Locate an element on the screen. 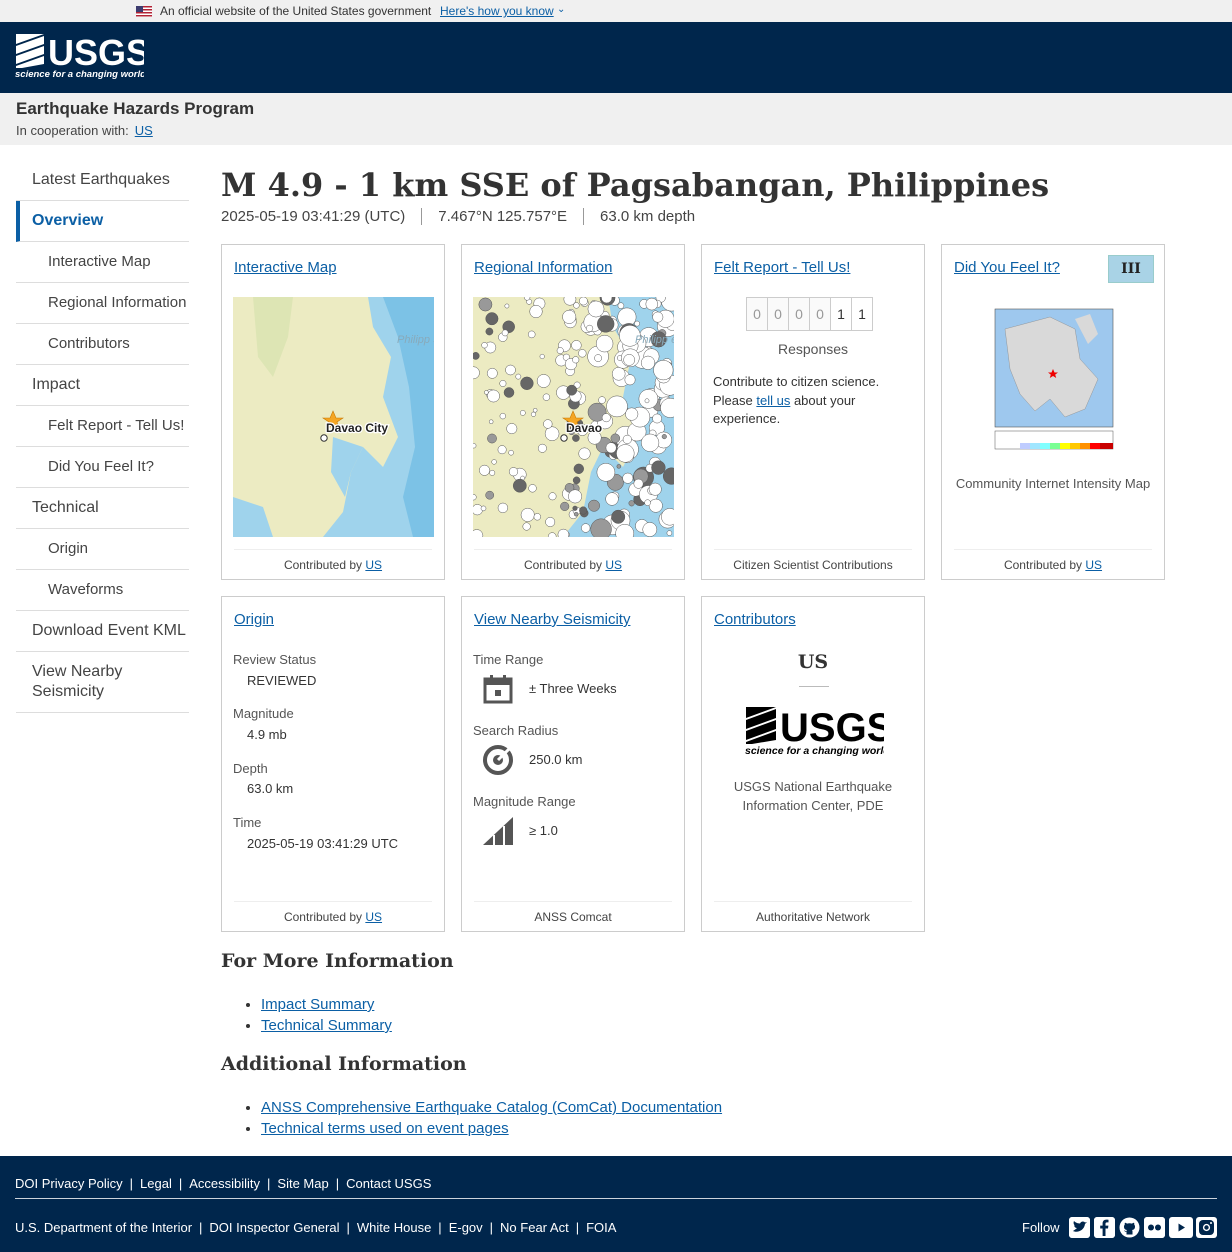 Image resolution: width=1232 pixels, height=1252 pixels. sidebar-item-overview: Overview is located at coordinates (102, 221).